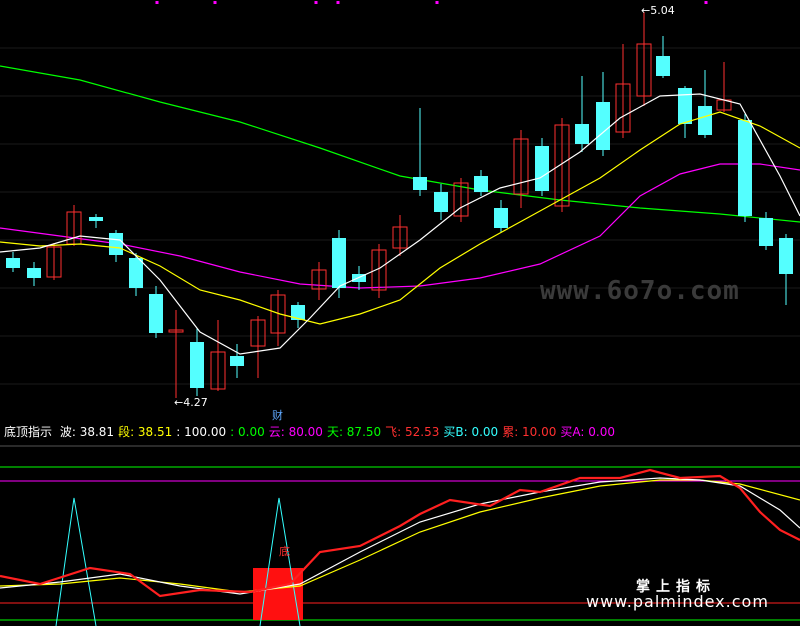 This screenshot has height=626, width=800. Describe the element at coordinates (87, 432) in the screenshot. I see `indicator-item: 波: 38.81` at that location.